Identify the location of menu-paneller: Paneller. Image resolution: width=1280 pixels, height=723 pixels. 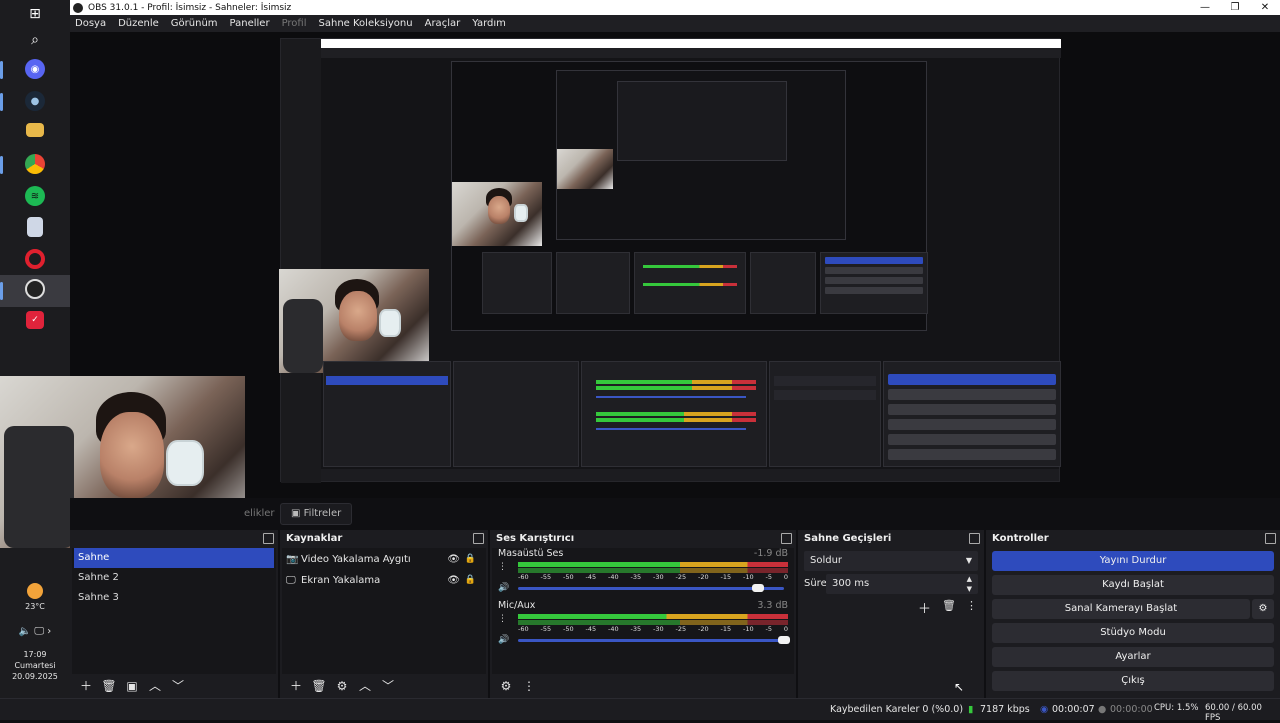
(250, 23).